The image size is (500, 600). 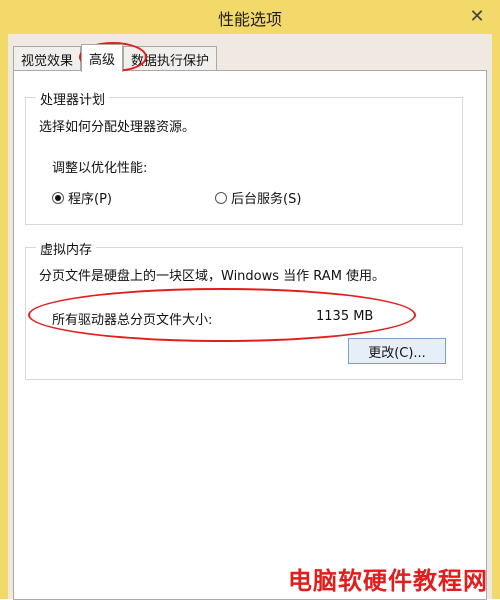 I want to click on adjust-performance-label: 调整以优化性能:, so click(x=100, y=168).